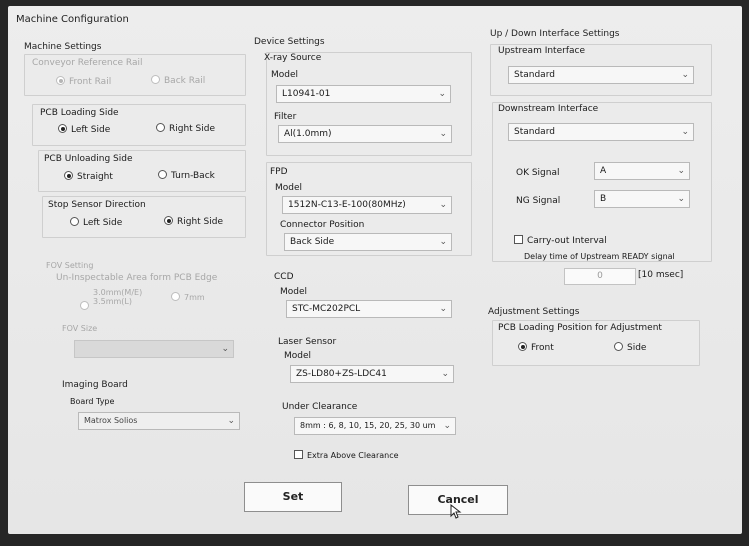 The width and height of the screenshot is (749, 546). Describe the element at coordinates (80, 328) in the screenshot. I see `fov-size-label: FOV Size` at that location.